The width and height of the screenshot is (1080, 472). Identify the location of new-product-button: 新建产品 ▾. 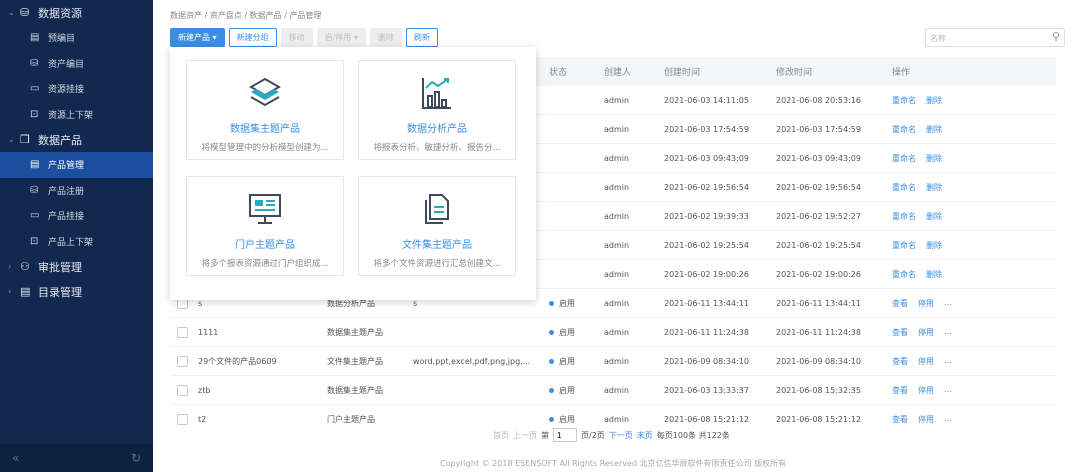
(197, 37).